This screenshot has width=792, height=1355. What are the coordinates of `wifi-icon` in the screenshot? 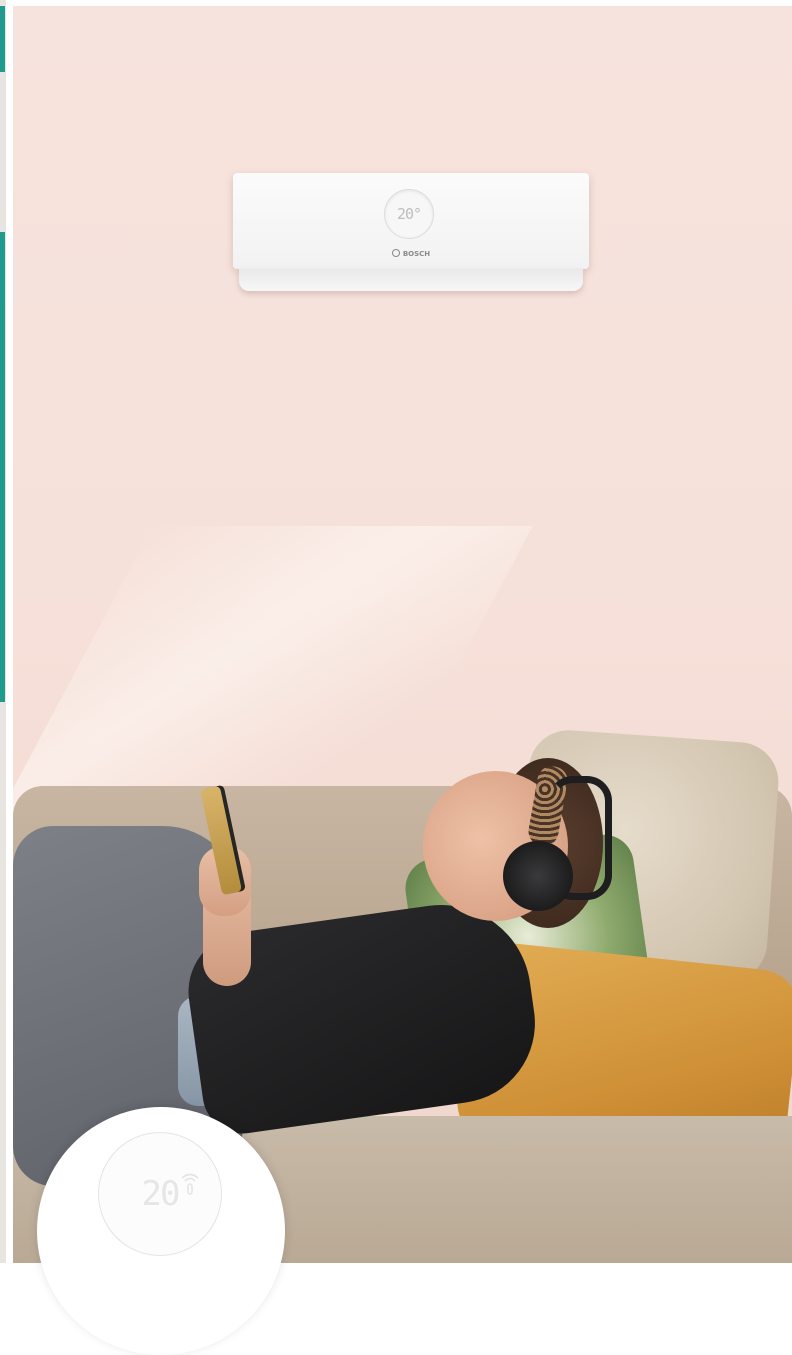 It's located at (190, 1184).